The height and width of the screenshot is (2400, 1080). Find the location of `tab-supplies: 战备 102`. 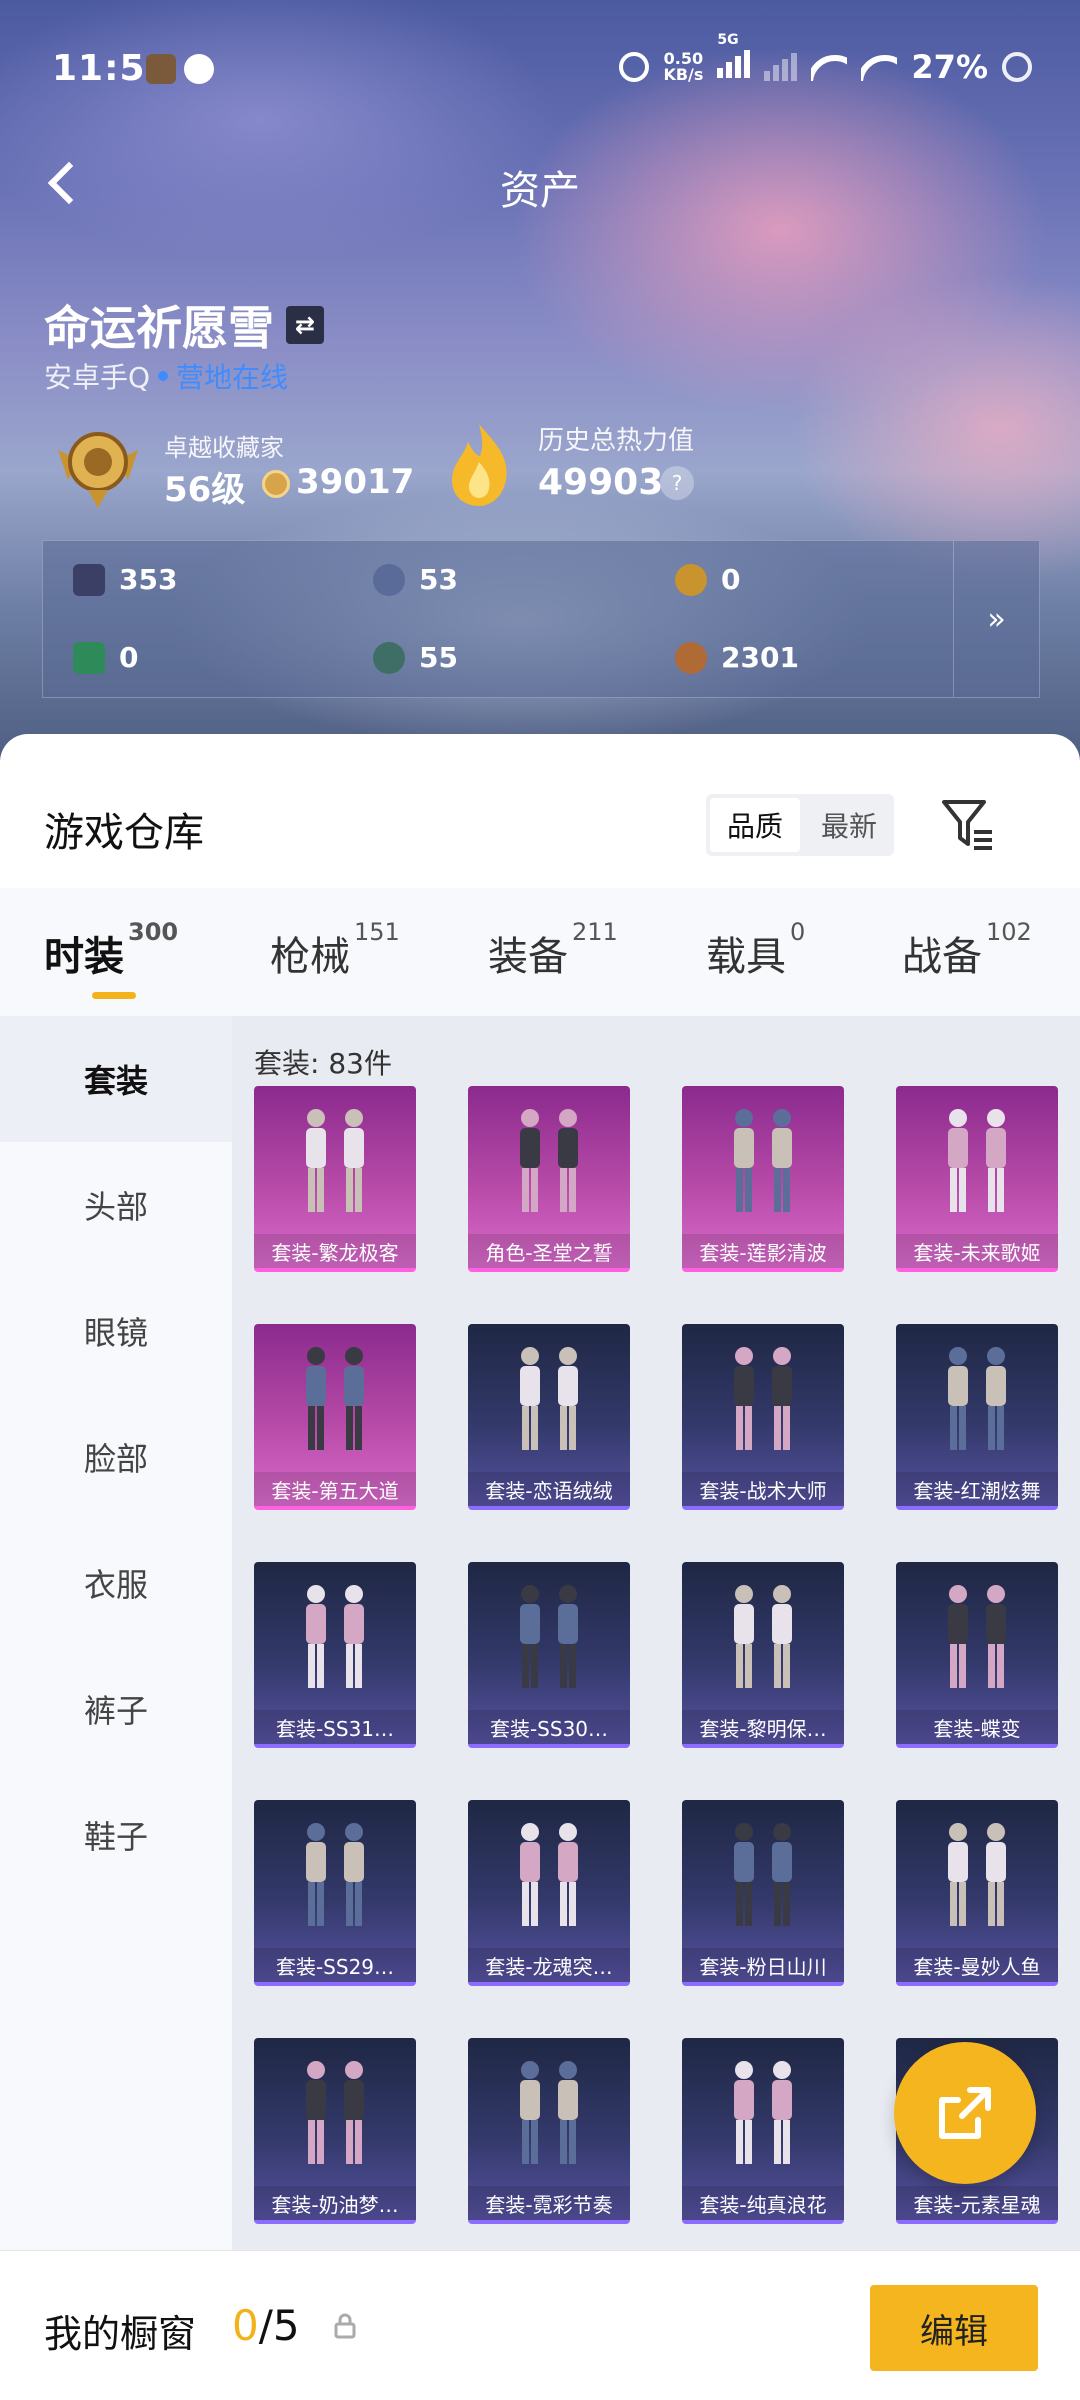

tab-supplies: 战备 102 is located at coordinates (967, 950).